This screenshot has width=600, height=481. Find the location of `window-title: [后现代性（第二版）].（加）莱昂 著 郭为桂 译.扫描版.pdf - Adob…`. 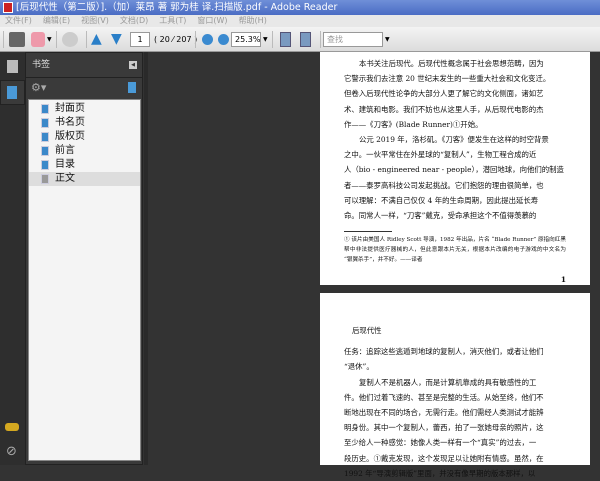

window-title: [后现代性（第二版）].（加）莱昂 著 郭为桂 译.扫描版.pdf - Adob… is located at coordinates (177, 7).